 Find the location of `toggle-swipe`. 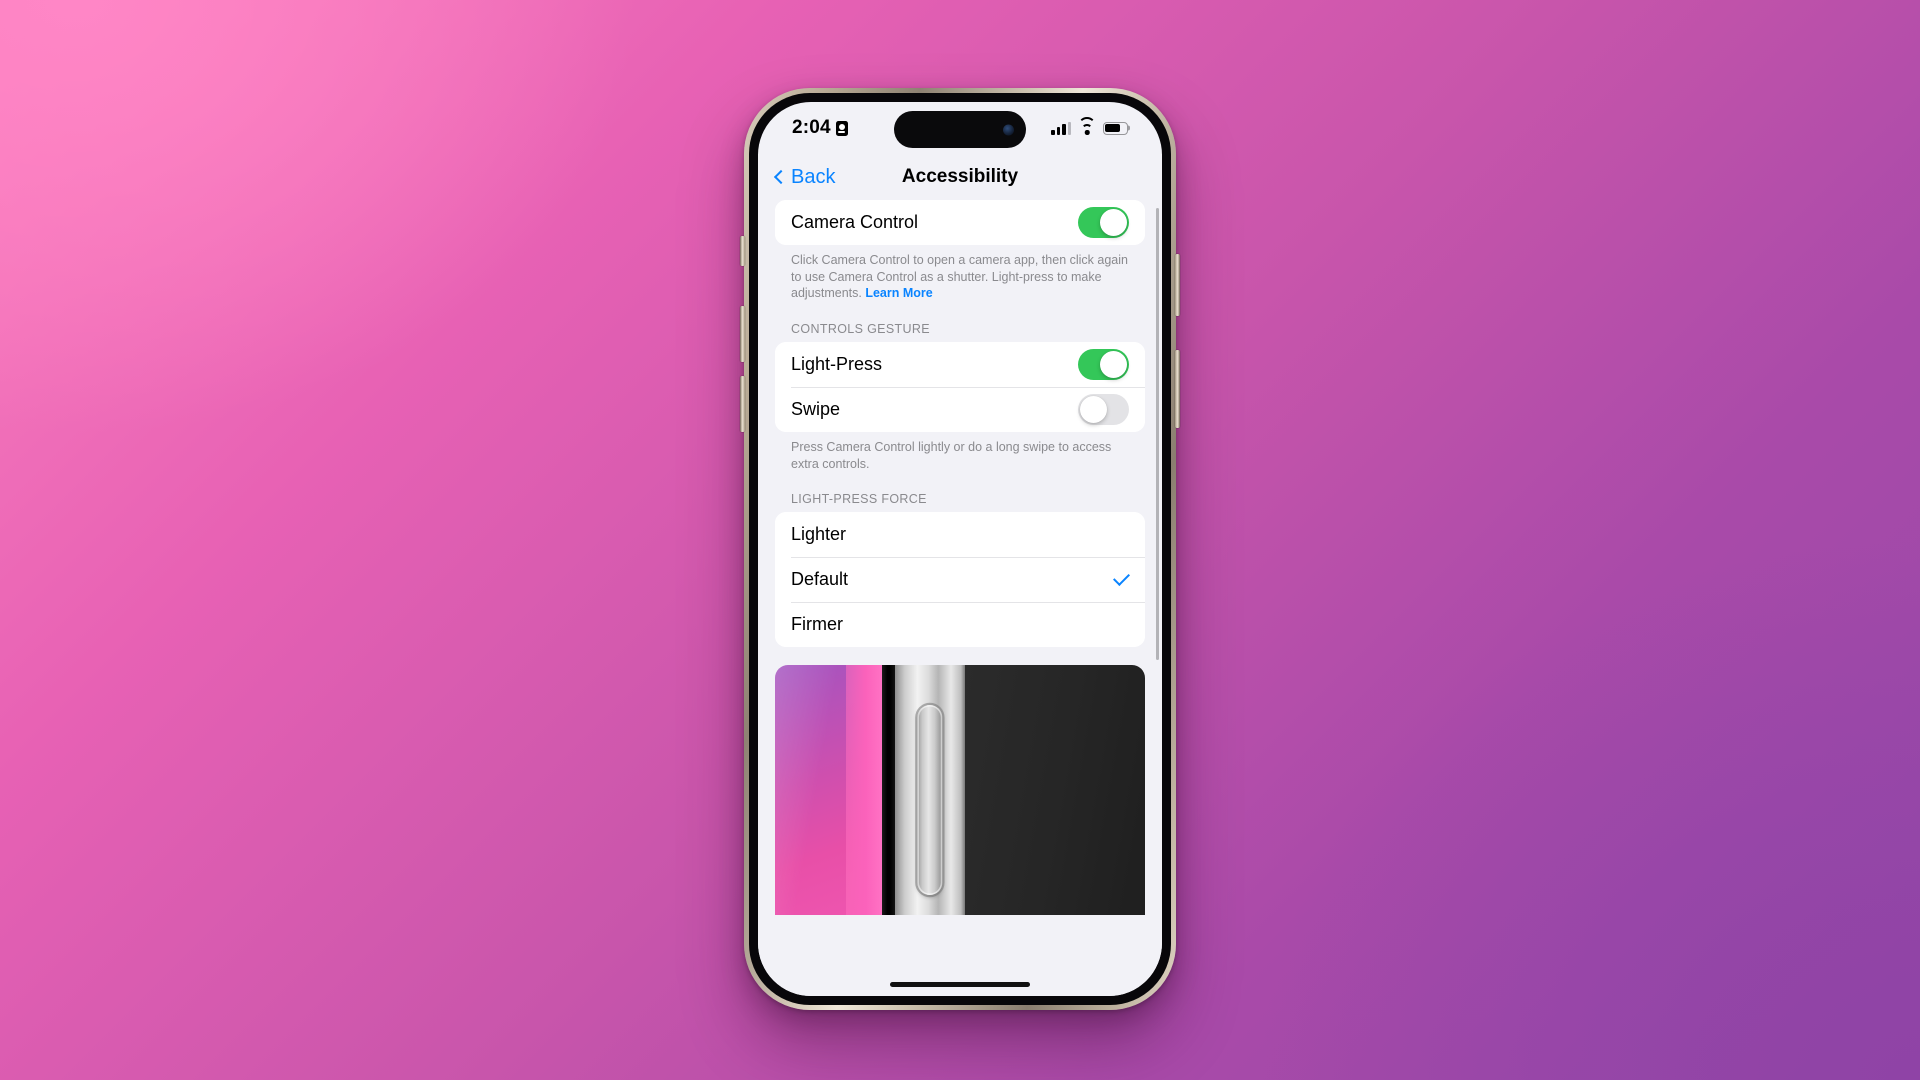

toggle-swipe is located at coordinates (1103, 409).